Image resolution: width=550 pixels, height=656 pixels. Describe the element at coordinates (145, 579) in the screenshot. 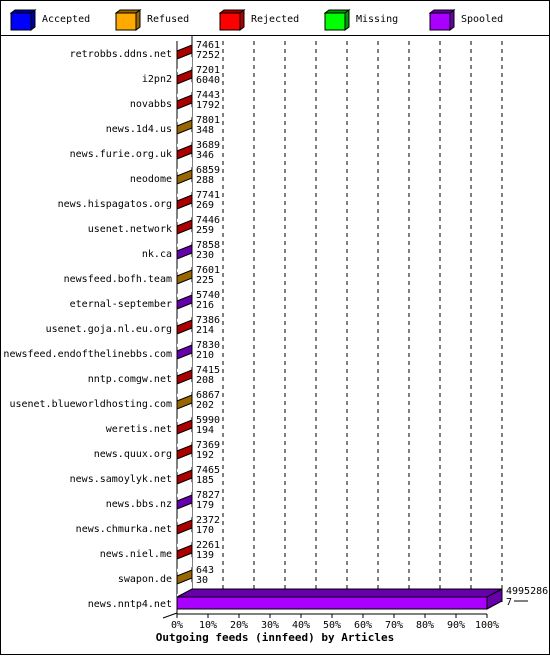

I see `category-label: swapon.de` at that location.